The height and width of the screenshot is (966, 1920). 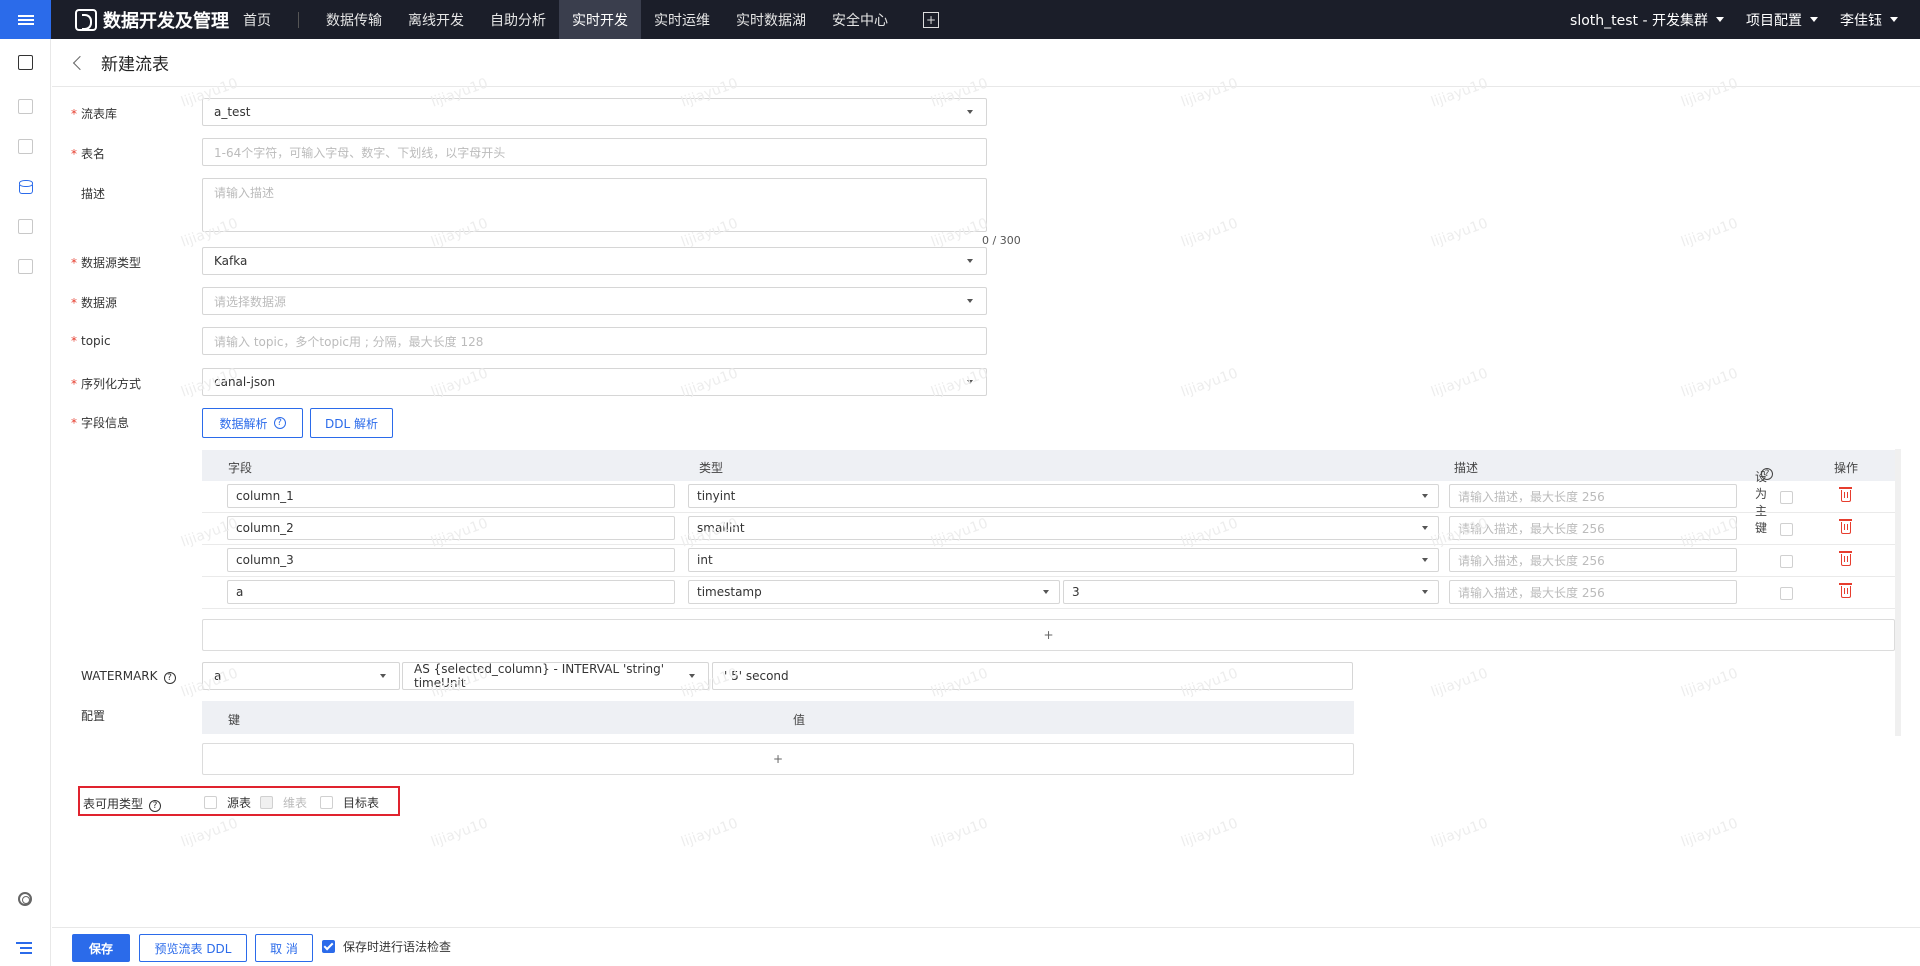 I want to click on nav-item-security: 安全中心, so click(x=860, y=19).